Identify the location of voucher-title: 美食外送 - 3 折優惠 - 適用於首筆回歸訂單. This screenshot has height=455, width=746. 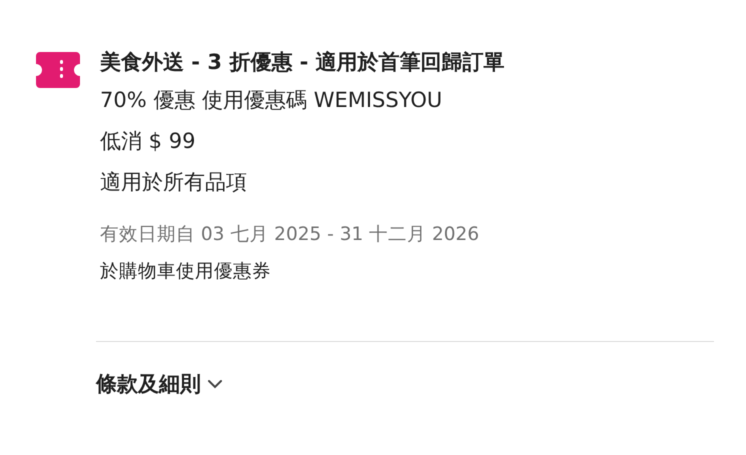
(302, 62).